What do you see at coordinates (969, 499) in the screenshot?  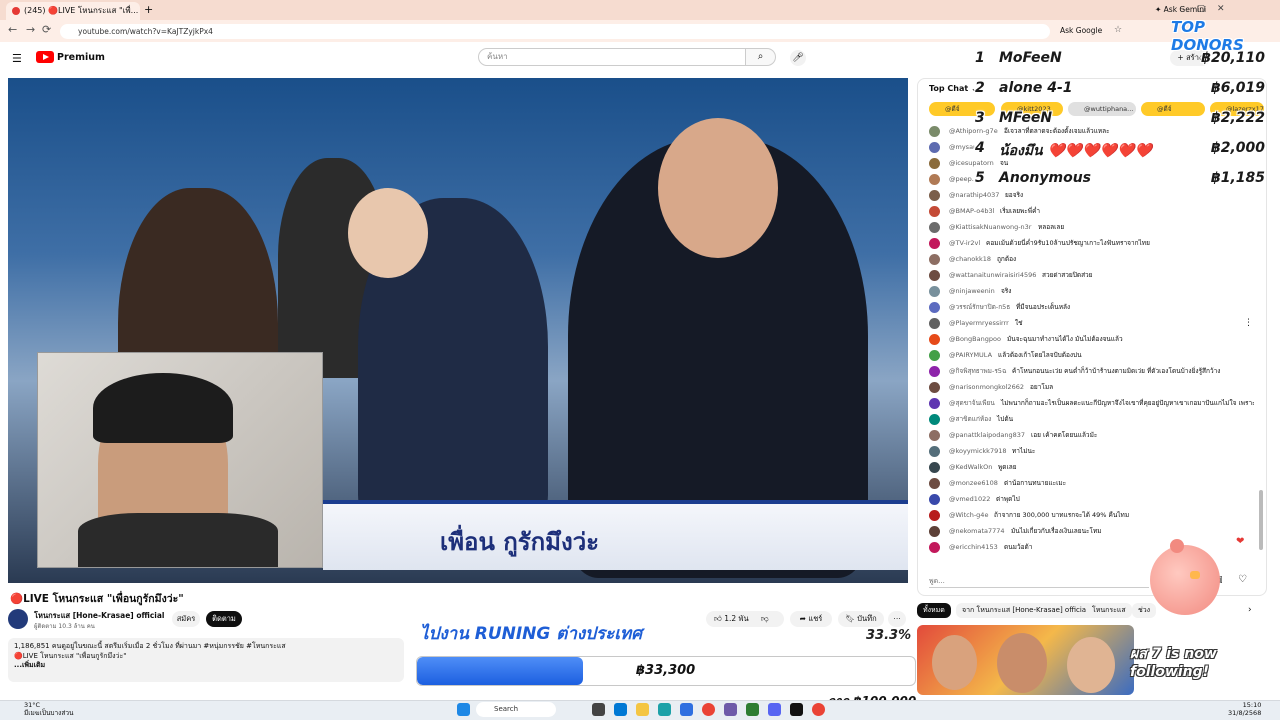 I see `chat-author: @vmed1022` at bounding box center [969, 499].